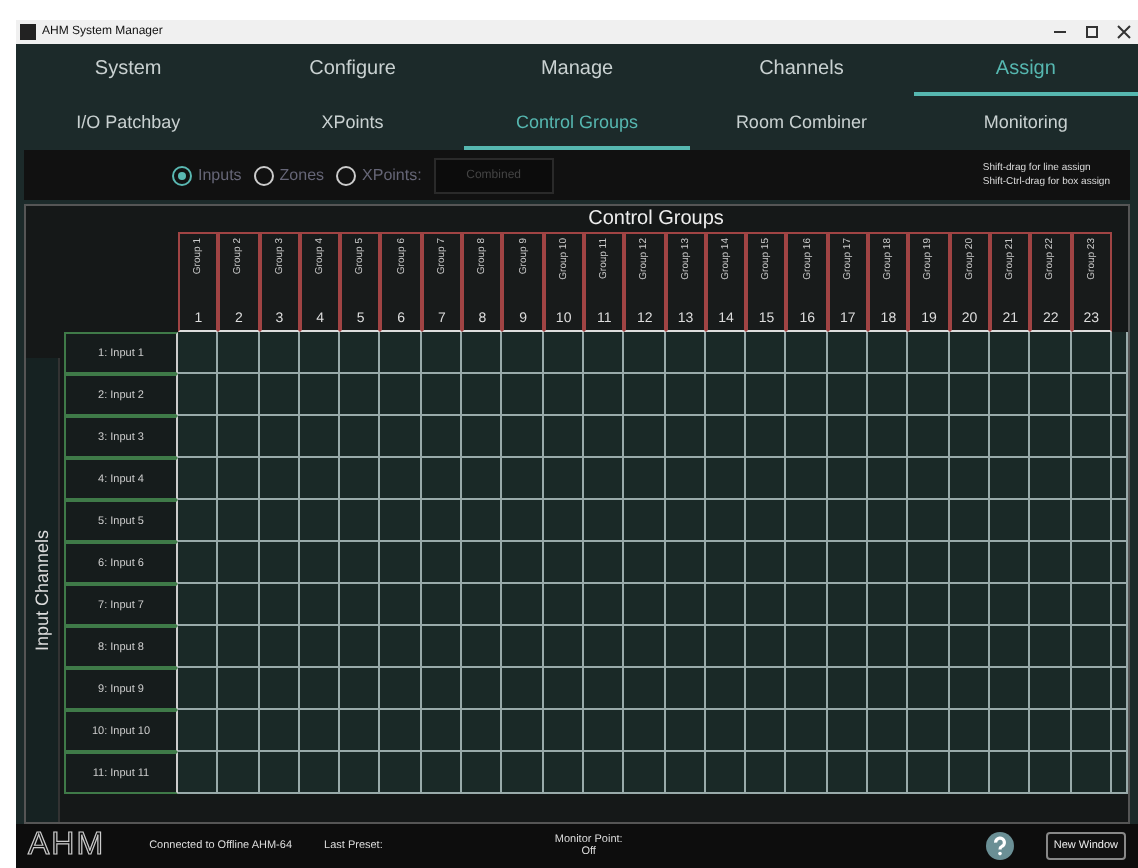 This screenshot has width=1138, height=868. Describe the element at coordinates (128, 123) in the screenshot. I see `tab: I/O Patchbay` at that location.